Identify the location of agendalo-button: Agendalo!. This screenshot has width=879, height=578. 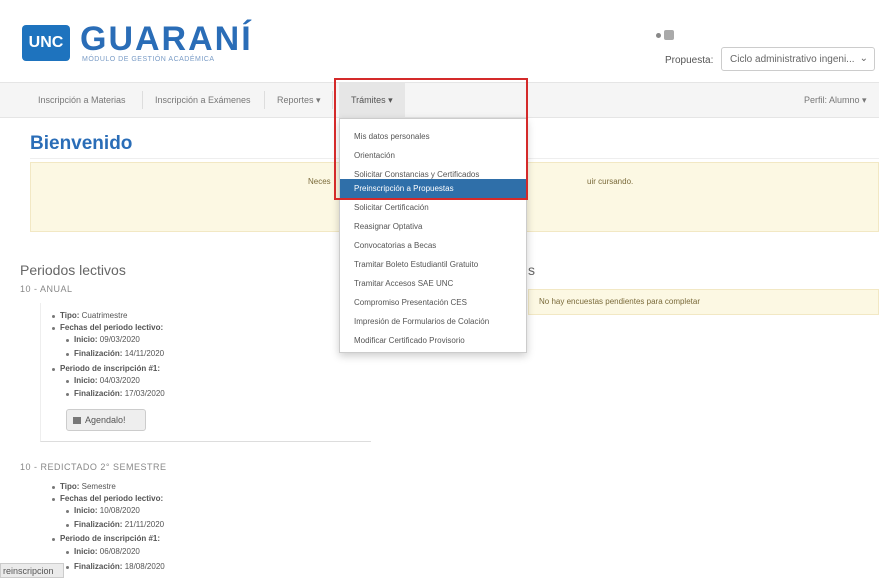
(106, 420).